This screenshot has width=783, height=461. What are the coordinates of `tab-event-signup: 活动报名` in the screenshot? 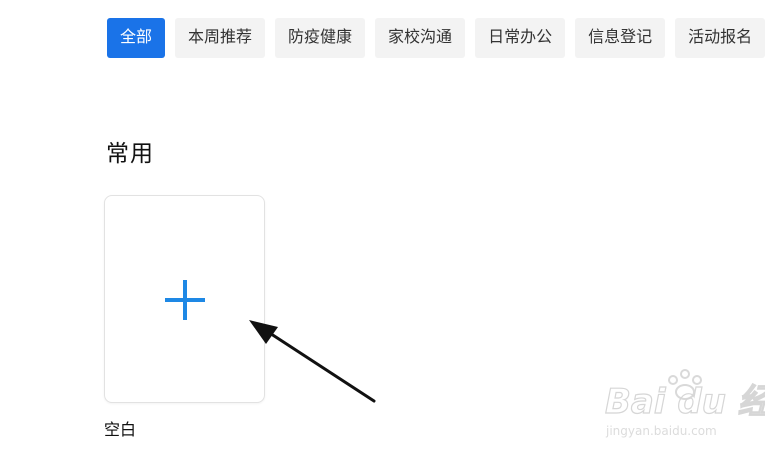 It's located at (720, 38).